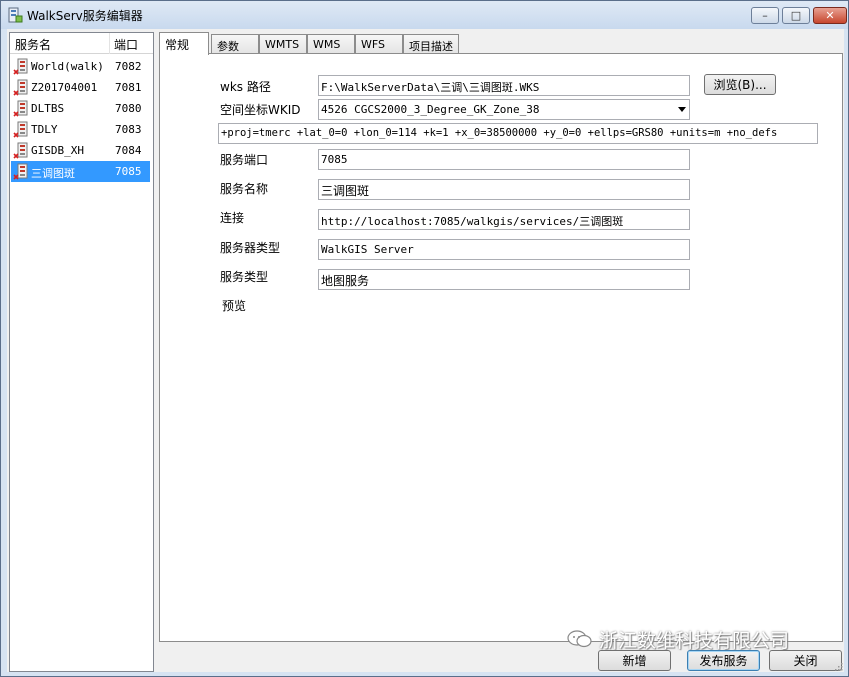  I want to click on title-bar: WalkServ服务编辑器 – □ ✕, so click(424, 15).